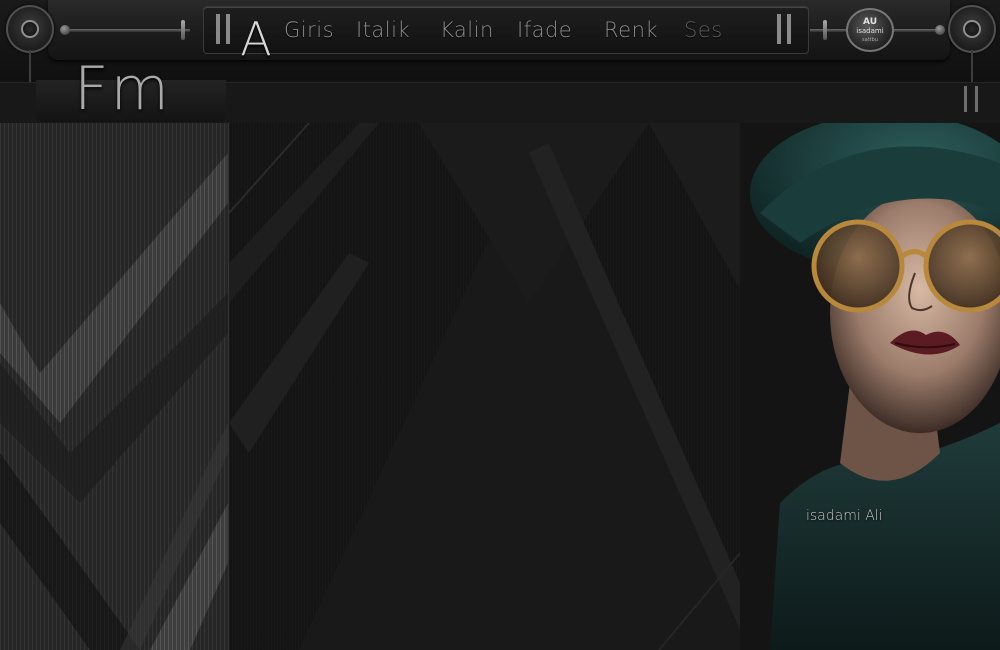  I want to click on nav-item-renk: Renk, so click(644, 30).